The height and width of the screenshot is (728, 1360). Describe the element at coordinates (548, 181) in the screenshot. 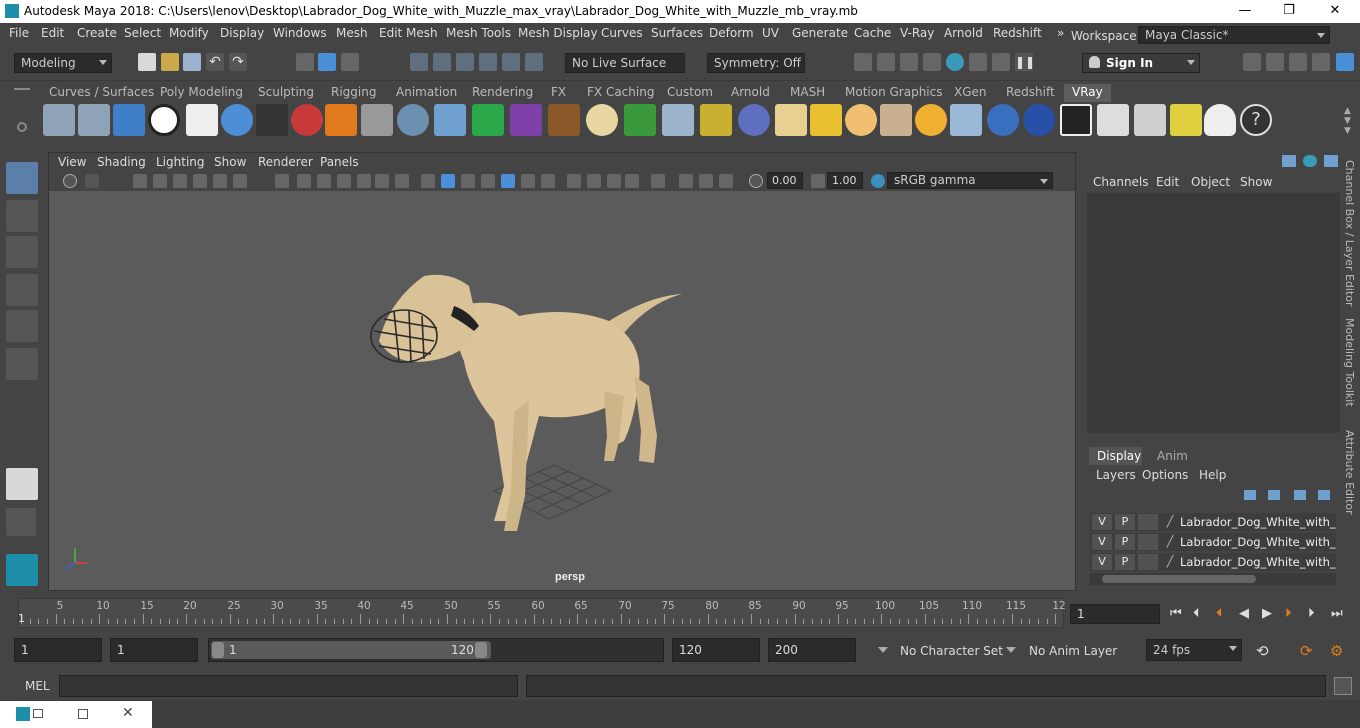

I see `ambient-occlusion-icon` at that location.